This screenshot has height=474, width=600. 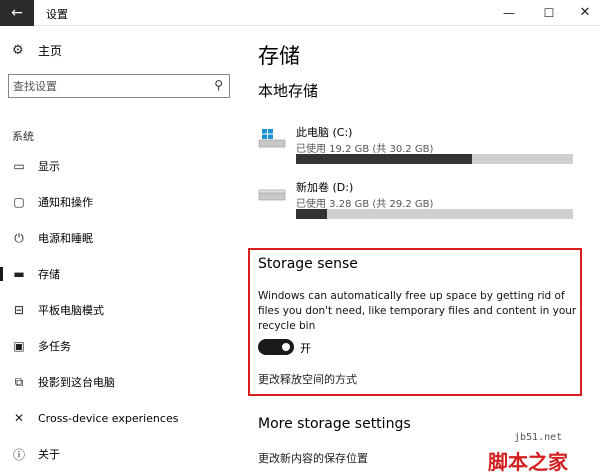 What do you see at coordinates (276, 347) in the screenshot?
I see `storage-sense-toggle` at bounding box center [276, 347].